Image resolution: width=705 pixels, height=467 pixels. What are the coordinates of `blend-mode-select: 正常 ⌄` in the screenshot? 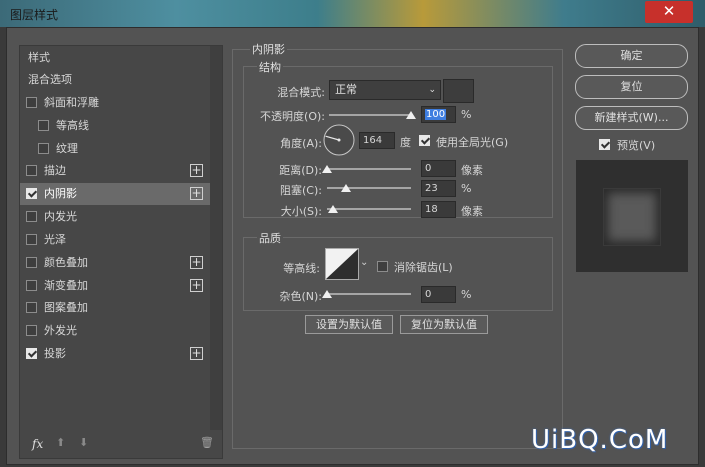 It's located at (385, 90).